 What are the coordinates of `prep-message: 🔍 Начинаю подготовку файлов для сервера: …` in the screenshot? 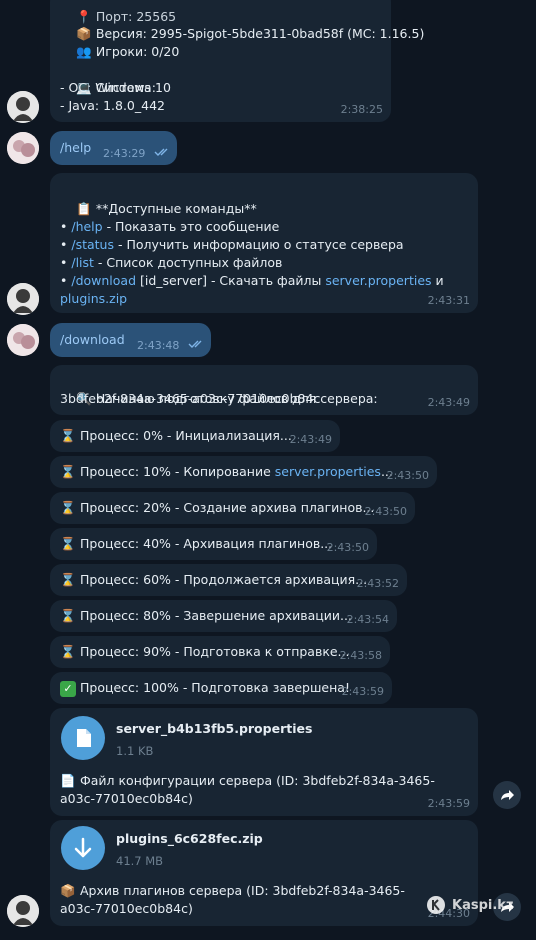 It's located at (264, 390).